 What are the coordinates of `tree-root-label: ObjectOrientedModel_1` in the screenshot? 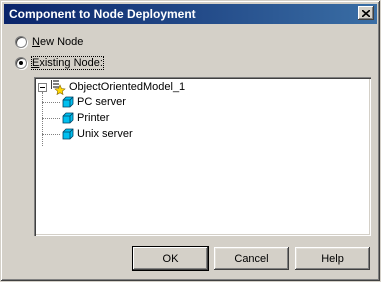 It's located at (127, 87).